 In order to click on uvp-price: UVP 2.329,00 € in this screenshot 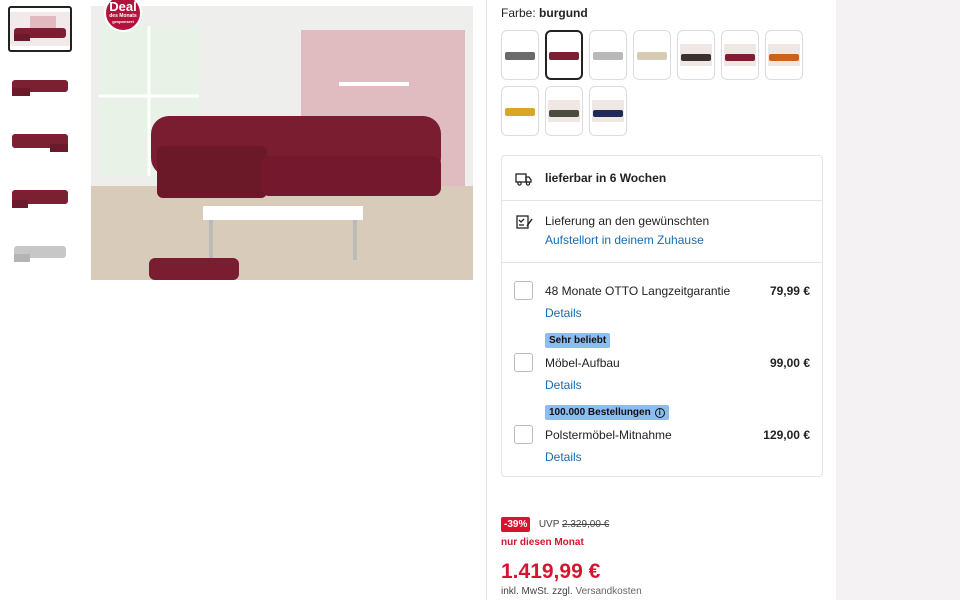, I will do `click(574, 524)`.